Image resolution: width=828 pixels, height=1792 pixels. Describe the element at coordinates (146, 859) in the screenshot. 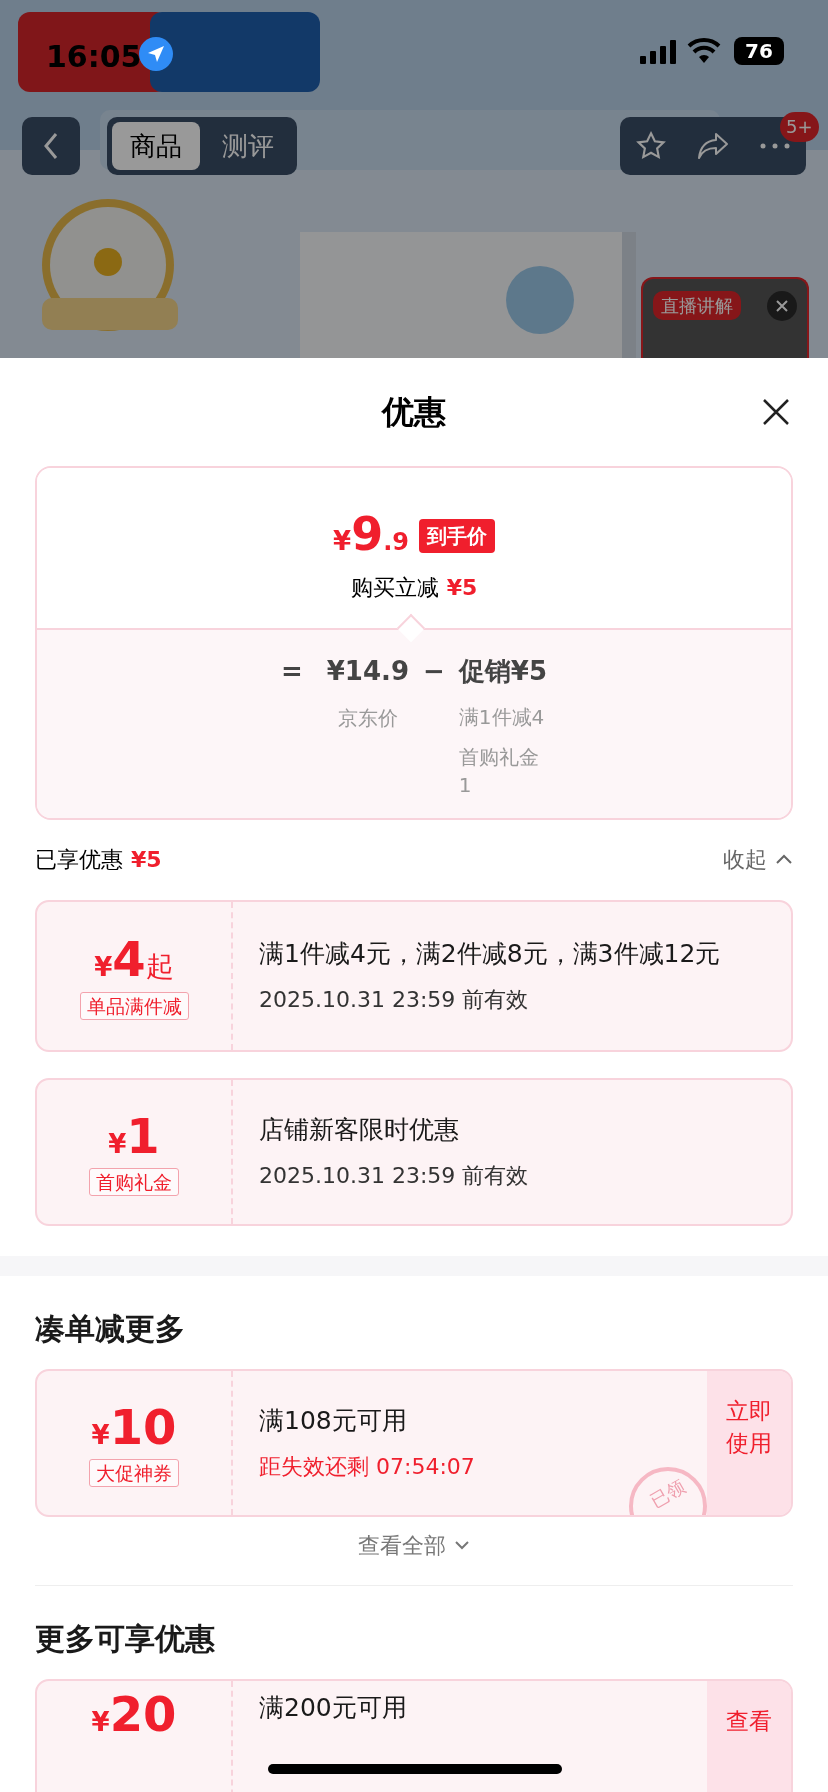

I see `savings-amount: ¥5` at that location.